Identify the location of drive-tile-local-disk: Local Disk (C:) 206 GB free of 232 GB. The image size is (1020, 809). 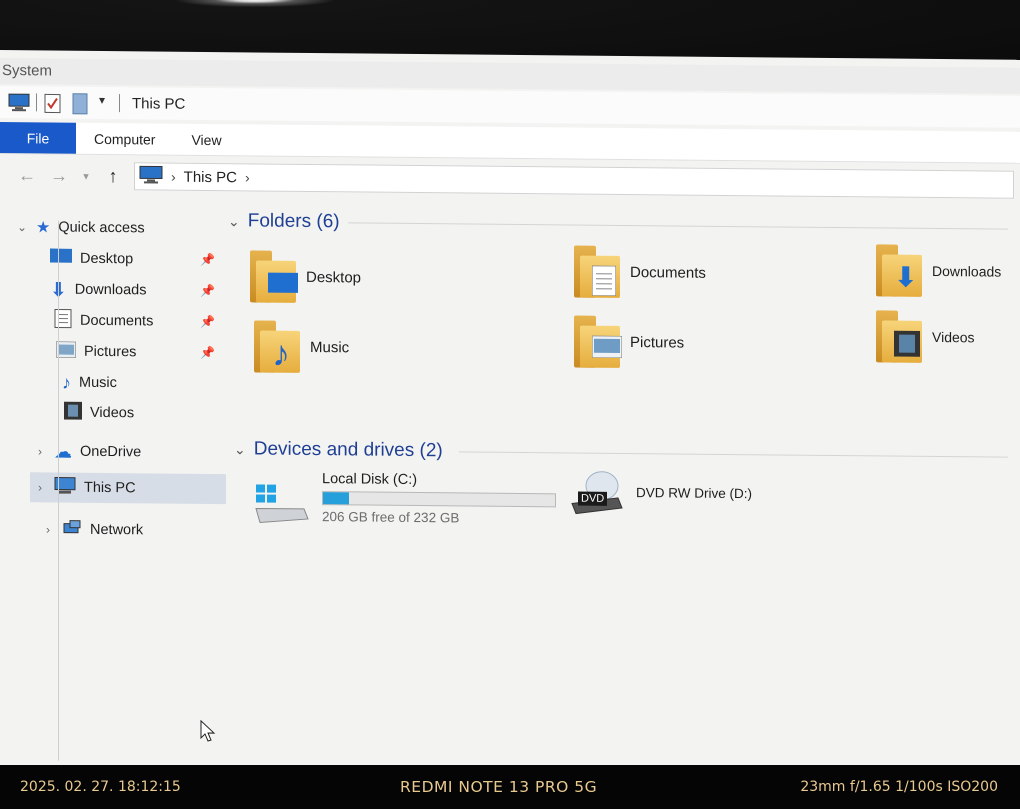
(404, 501).